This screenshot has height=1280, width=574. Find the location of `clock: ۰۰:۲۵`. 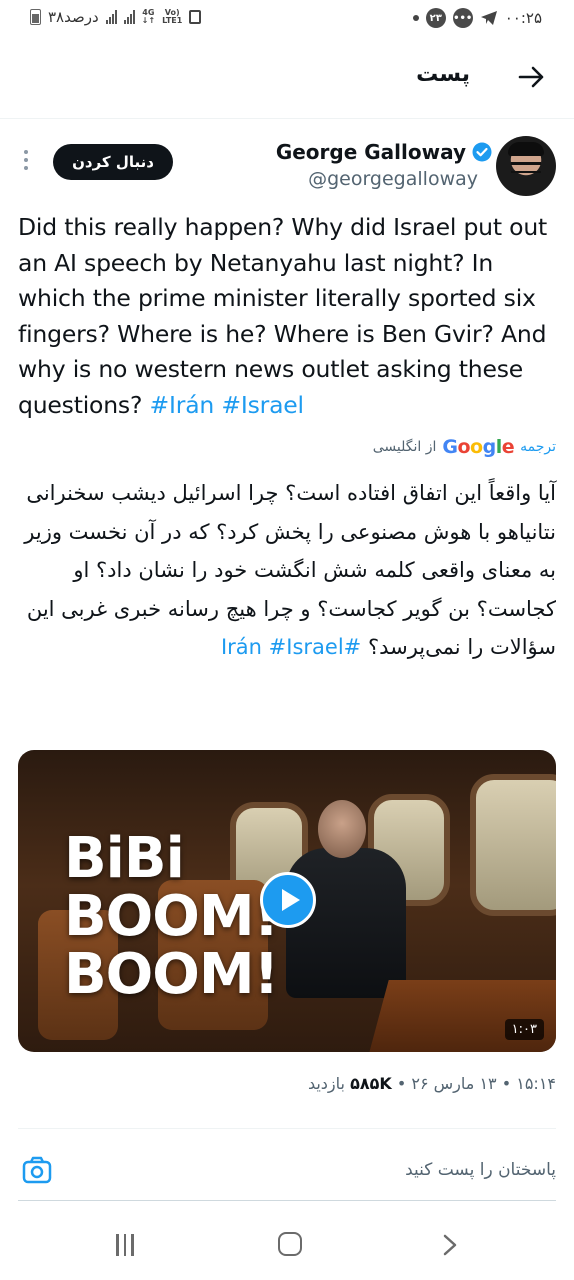

clock: ۰۰:۲۵ is located at coordinates (523, 18).